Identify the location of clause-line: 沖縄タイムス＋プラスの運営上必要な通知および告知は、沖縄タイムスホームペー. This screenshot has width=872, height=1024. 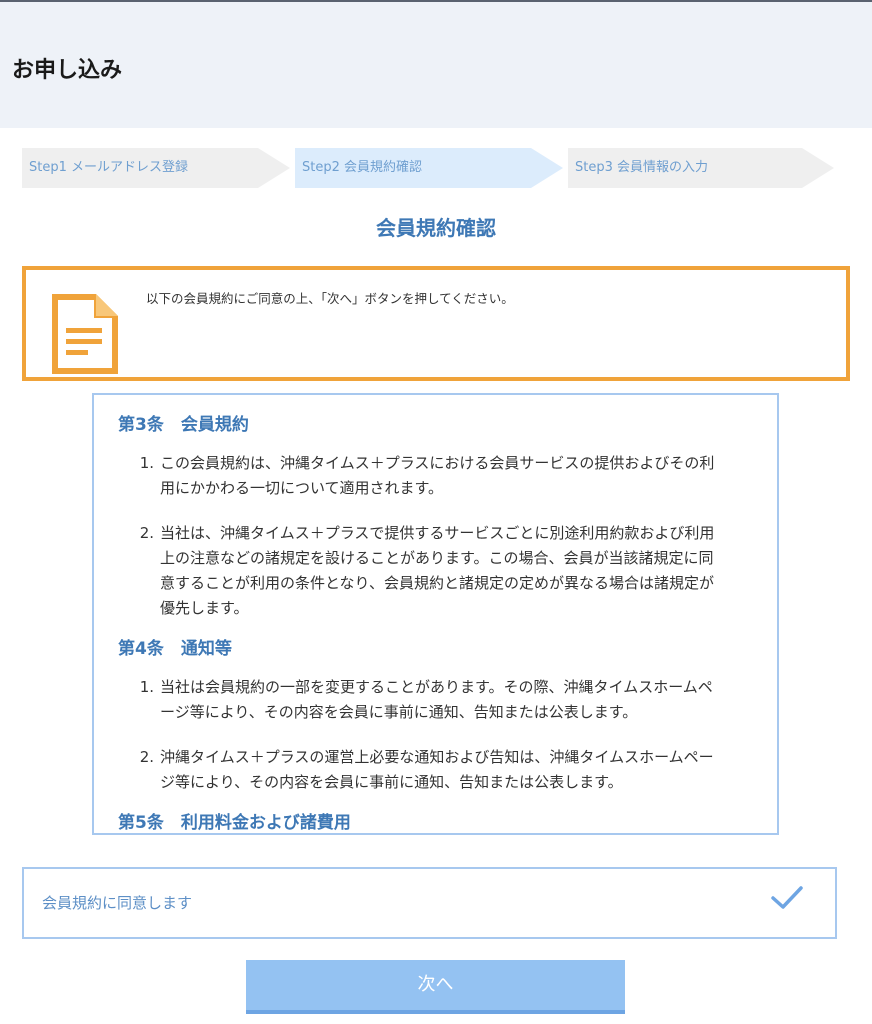
(437, 757).